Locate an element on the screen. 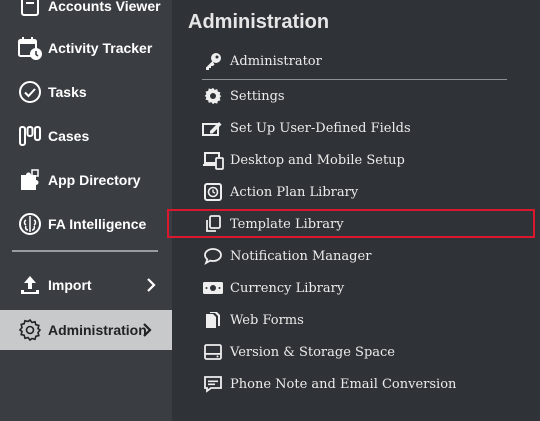 The image size is (540, 421). menu-item-label: Currency Library is located at coordinates (287, 288).